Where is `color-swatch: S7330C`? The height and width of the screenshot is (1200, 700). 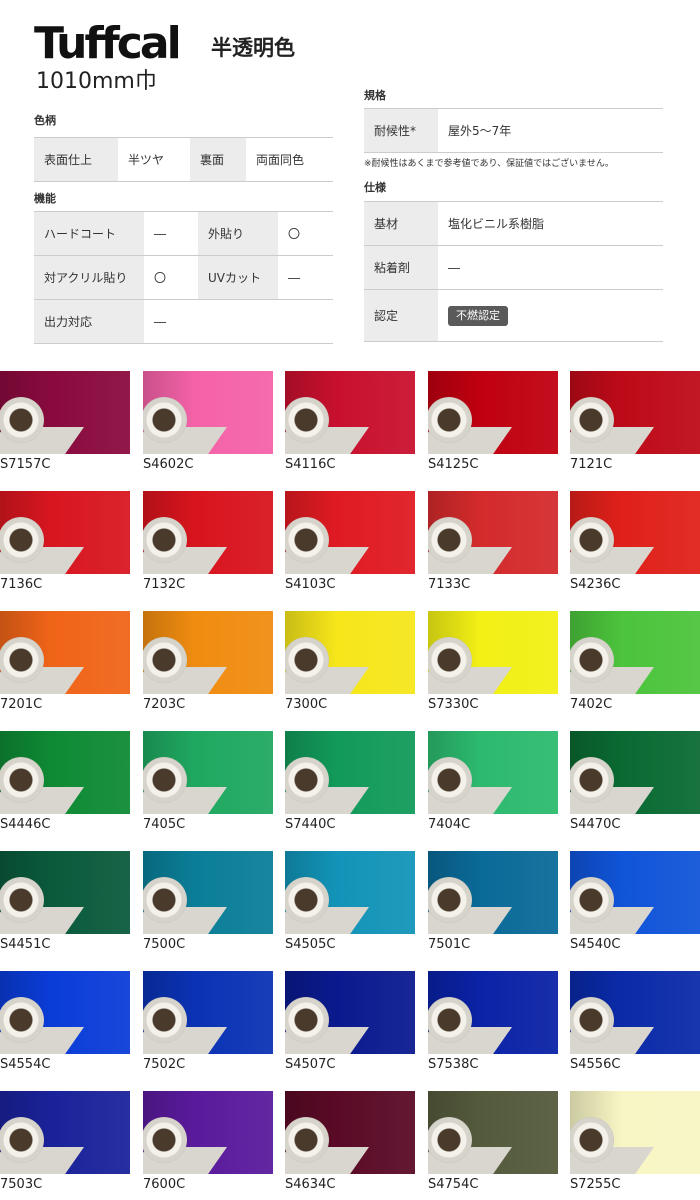 color-swatch: S7330C is located at coordinates (493, 662).